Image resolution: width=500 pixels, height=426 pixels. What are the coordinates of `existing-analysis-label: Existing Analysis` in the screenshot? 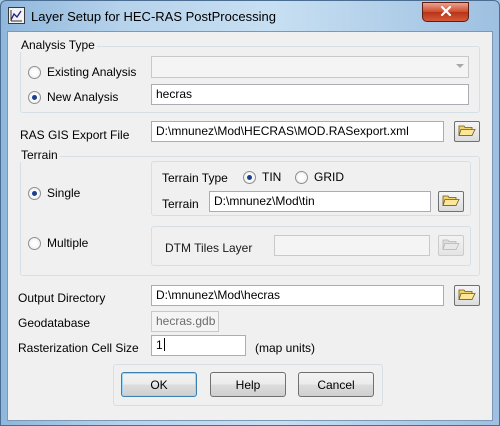 It's located at (92, 72).